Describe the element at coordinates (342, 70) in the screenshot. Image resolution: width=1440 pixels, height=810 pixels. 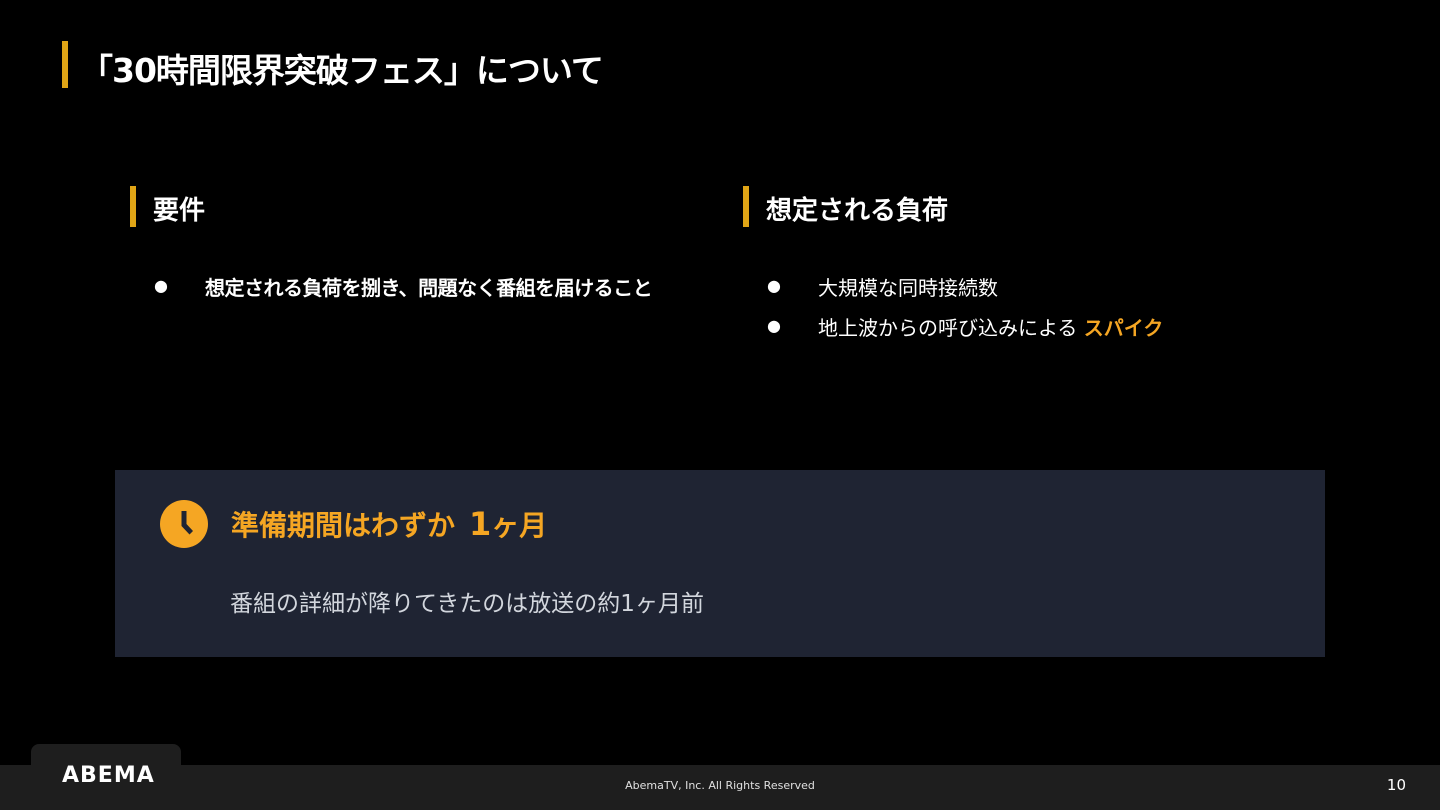
I see `page-title: 「30時間限界突破フェス」について` at that location.